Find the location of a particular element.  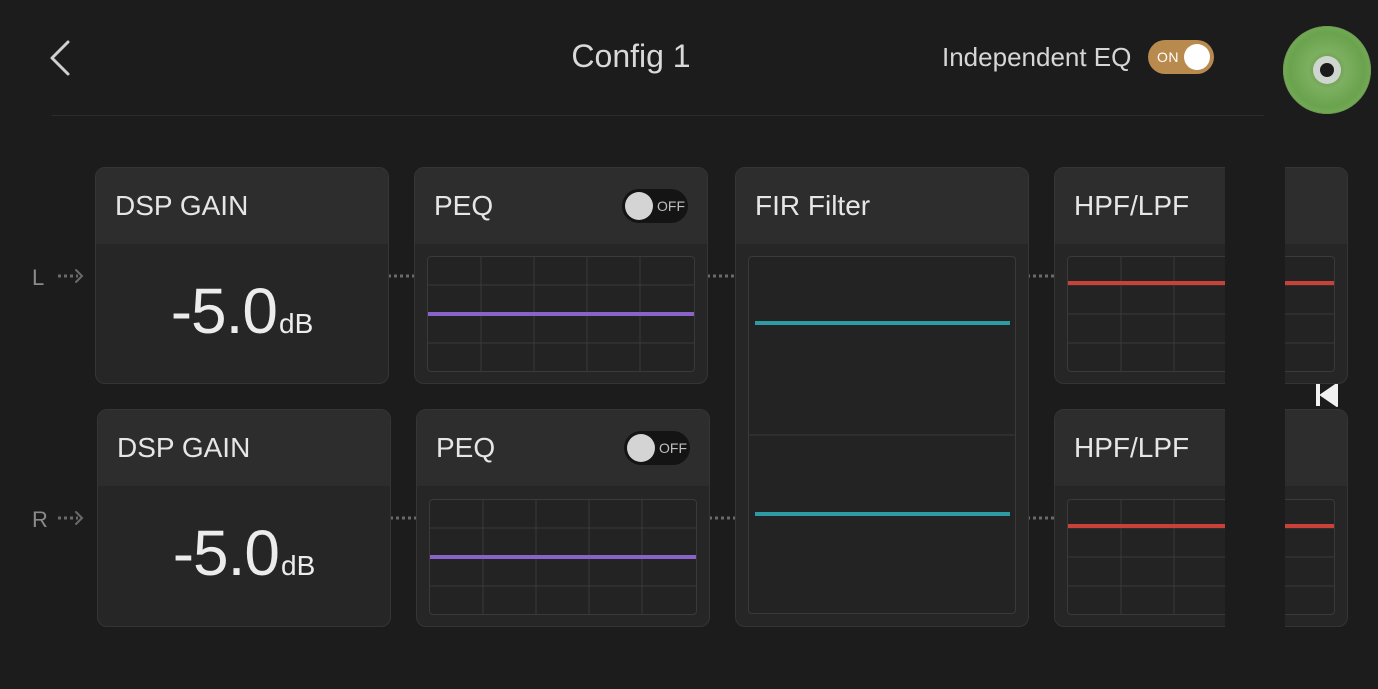

hpf-lpf-graph-left is located at coordinates (1201, 314).